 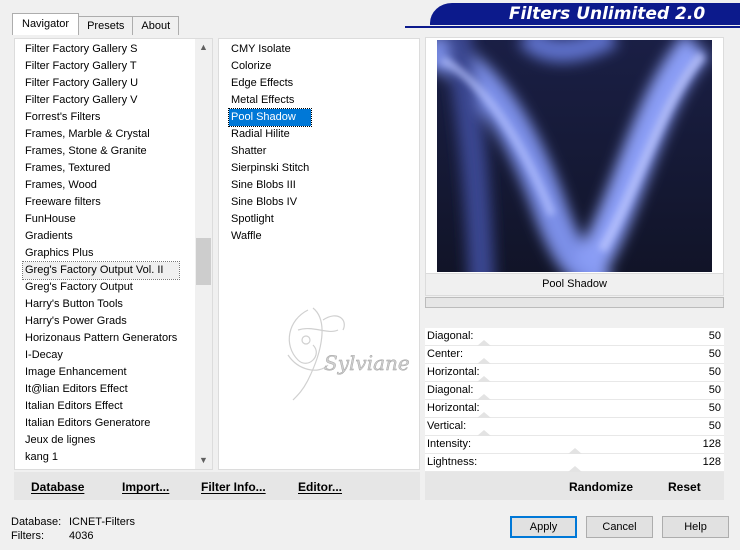 I want to click on right-toolbar: Randomize Reset, so click(x=574, y=486).